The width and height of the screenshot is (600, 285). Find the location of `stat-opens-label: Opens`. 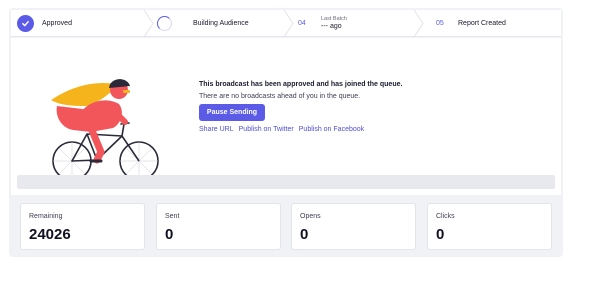

stat-opens-label: Opens is located at coordinates (310, 216).